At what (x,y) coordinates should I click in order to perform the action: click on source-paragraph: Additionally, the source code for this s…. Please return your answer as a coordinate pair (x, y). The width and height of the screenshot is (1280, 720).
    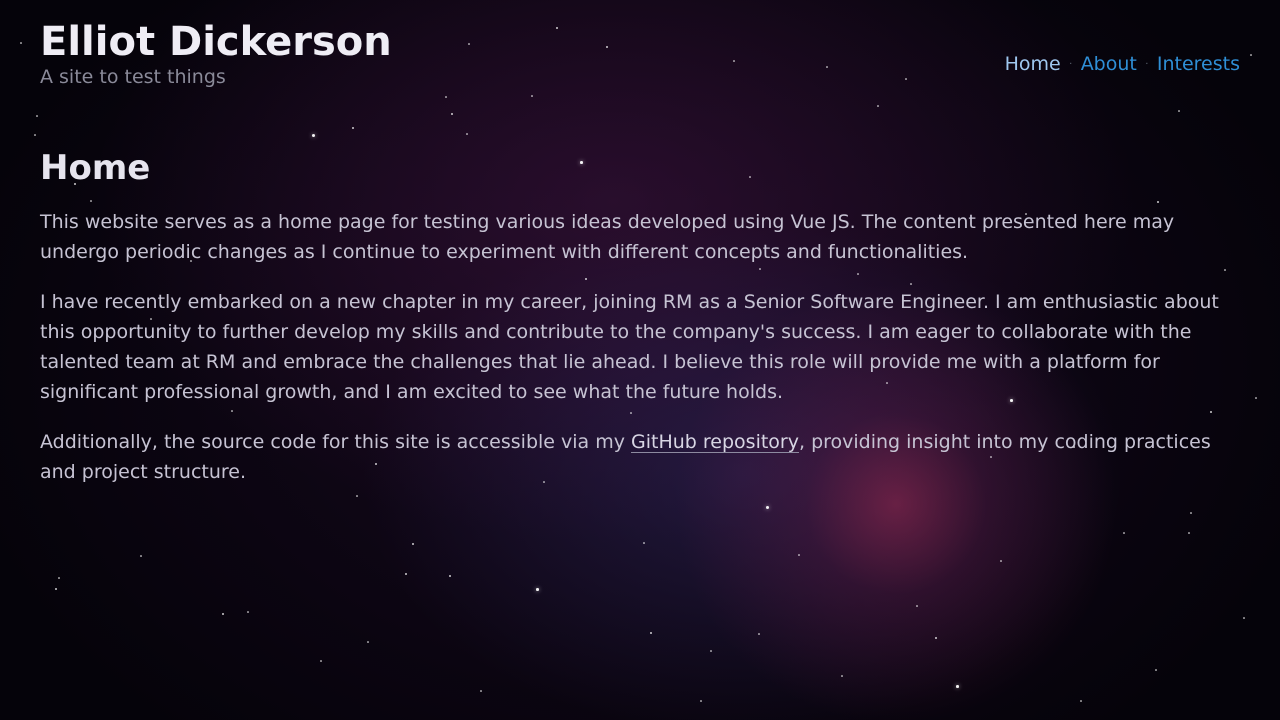
    Looking at the image, I should click on (642, 457).